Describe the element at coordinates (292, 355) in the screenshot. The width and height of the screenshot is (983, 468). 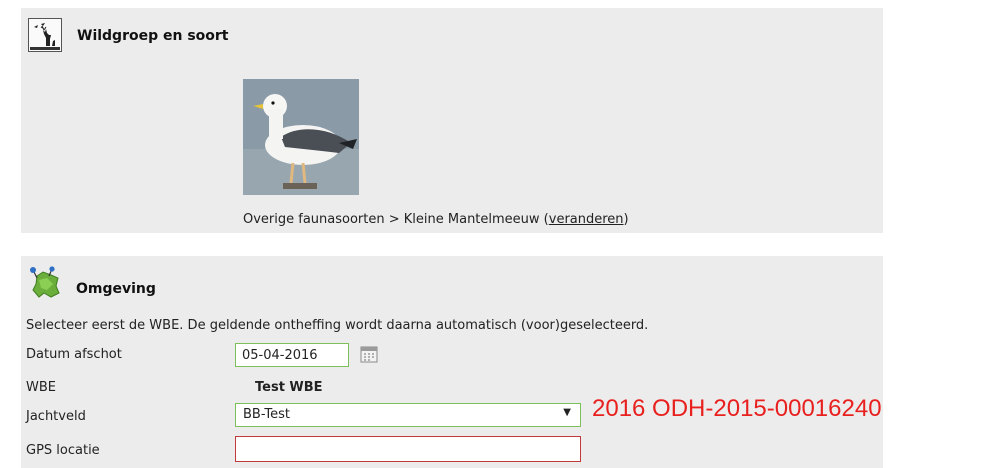
I see `date-input` at that location.